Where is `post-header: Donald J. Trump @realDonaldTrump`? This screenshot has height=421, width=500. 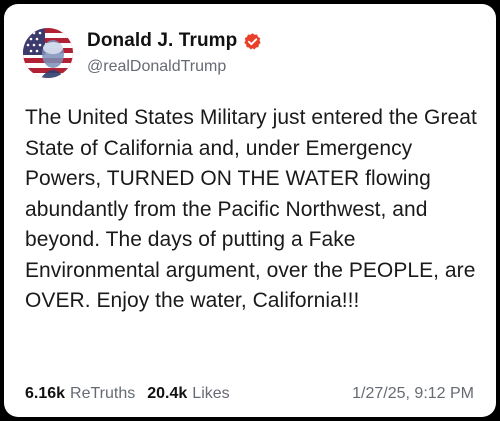
post-header: Donald J. Trump @realDonaldTrump is located at coordinates (142, 53).